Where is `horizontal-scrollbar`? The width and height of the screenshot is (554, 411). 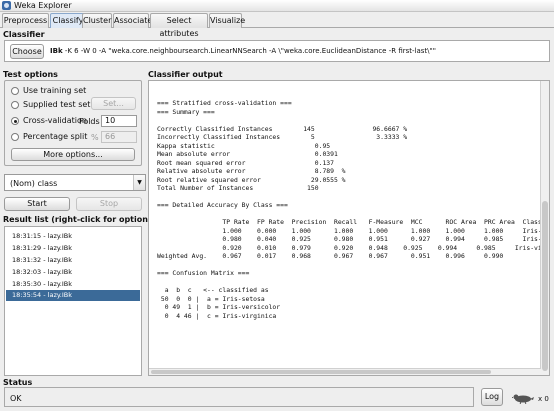 horizontal-scrollbar is located at coordinates (345, 371).